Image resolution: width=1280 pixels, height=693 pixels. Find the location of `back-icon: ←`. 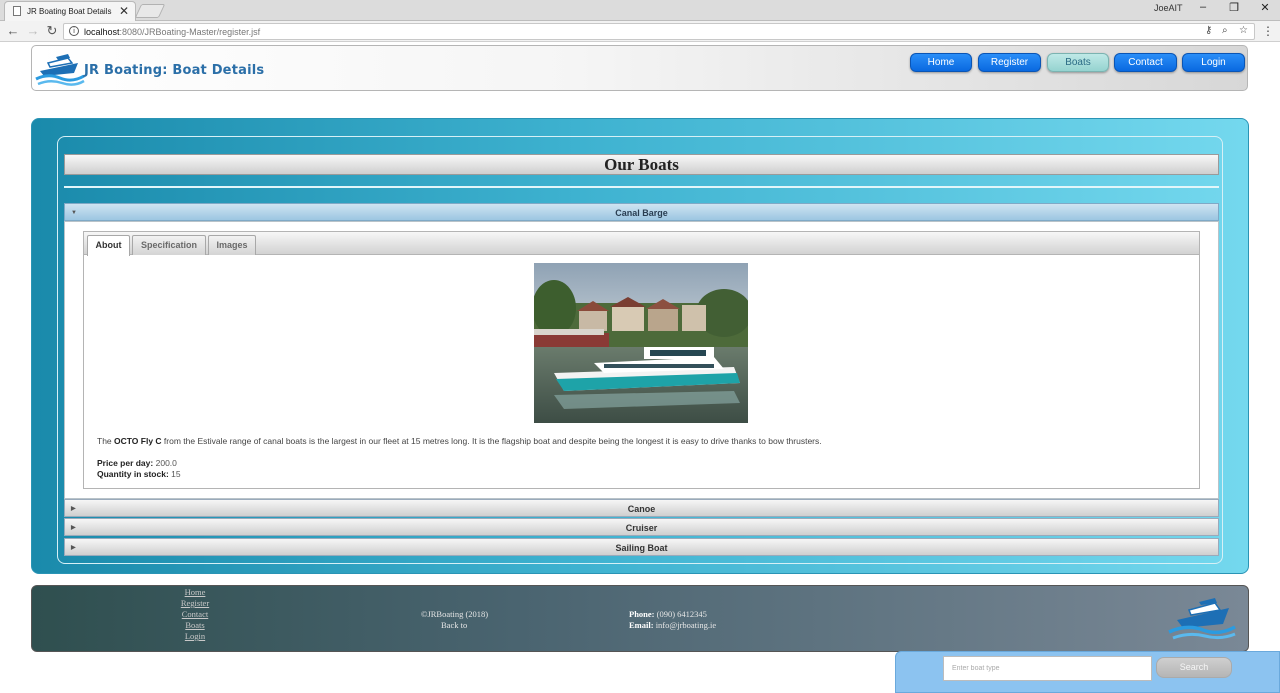

back-icon: ← is located at coordinates (13, 30).